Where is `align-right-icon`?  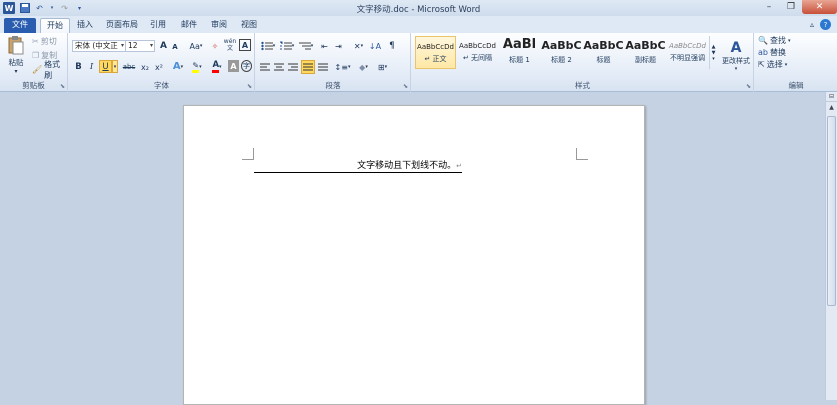 align-right-icon is located at coordinates (293, 67).